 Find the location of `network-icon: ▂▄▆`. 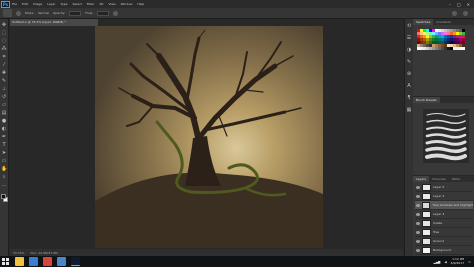

network-icon: ▂▄▆ is located at coordinates (436, 262).